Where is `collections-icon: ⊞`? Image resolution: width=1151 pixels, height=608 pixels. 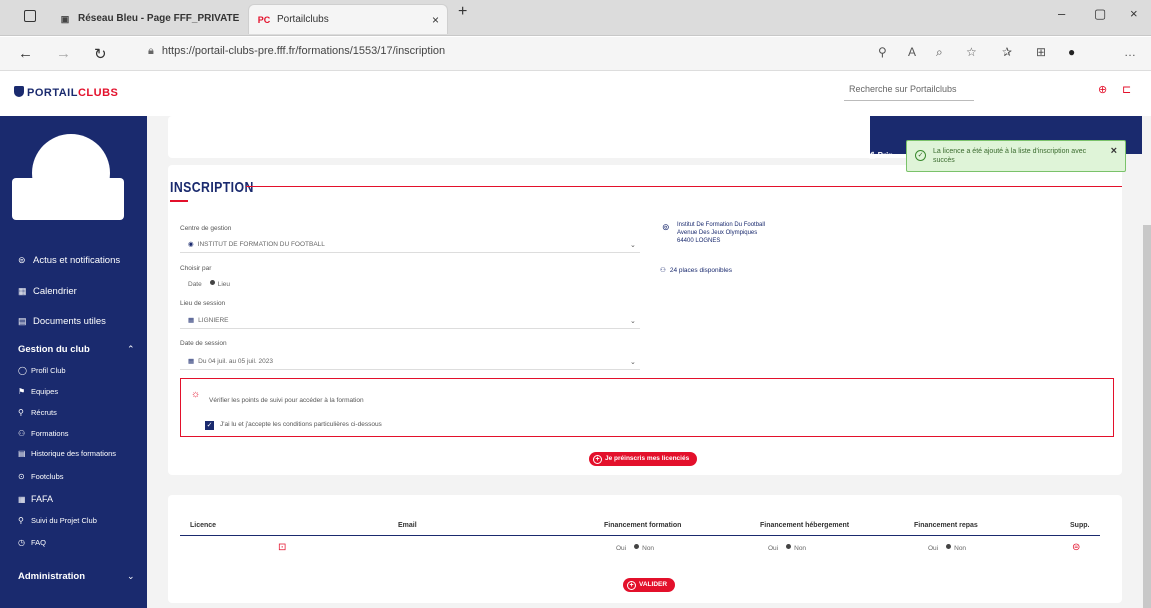
collections-icon: ⊞ is located at coordinates (1041, 52).